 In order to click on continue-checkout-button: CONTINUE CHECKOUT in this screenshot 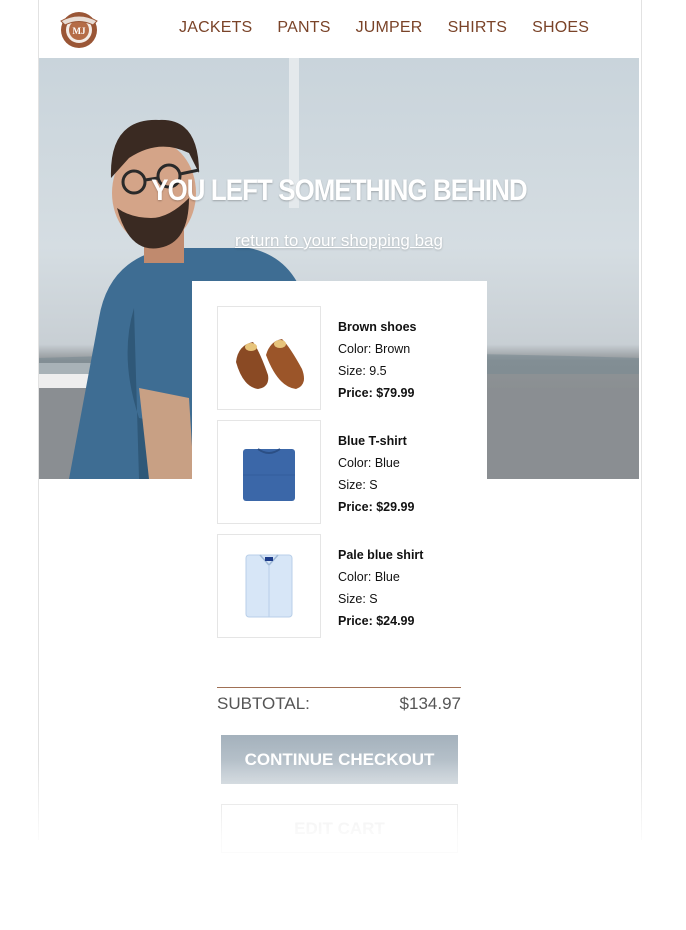, I will do `click(339, 759)`.